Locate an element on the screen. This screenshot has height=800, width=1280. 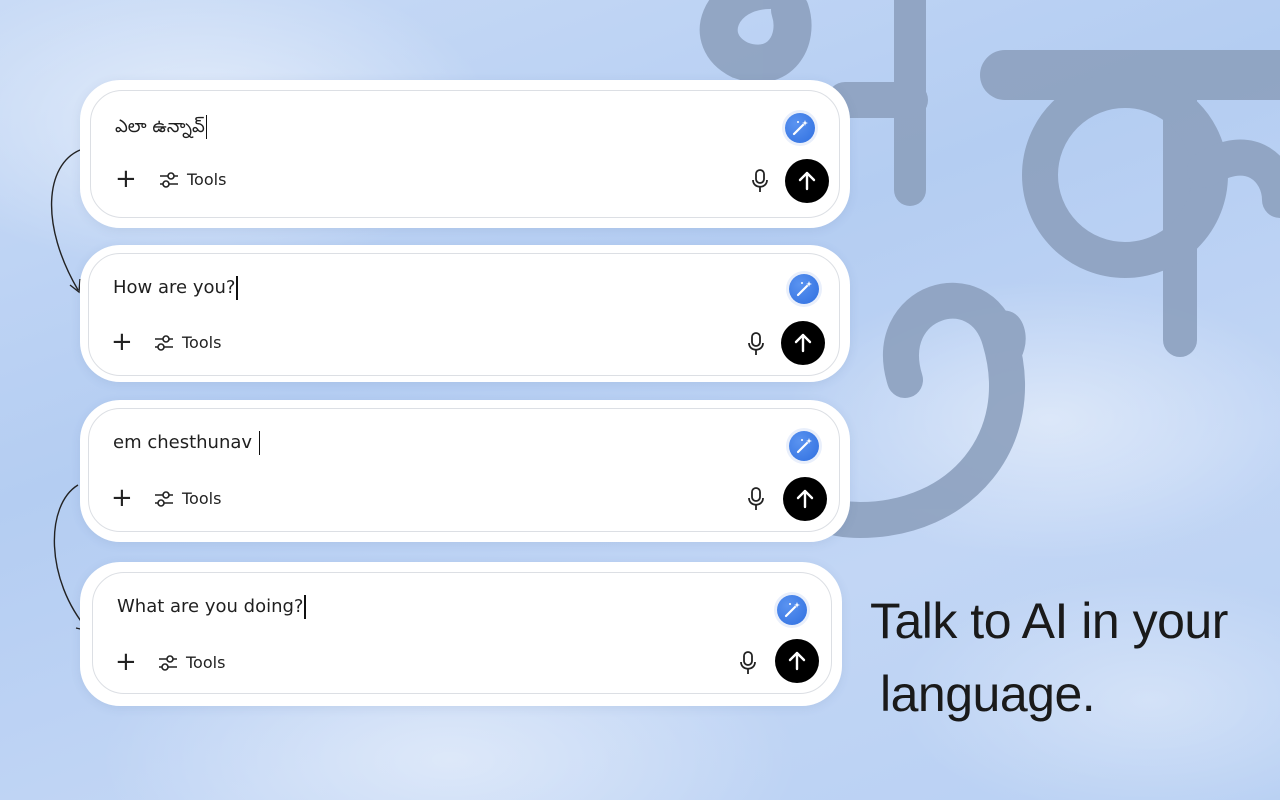
prompt-text: What are you doing? is located at coordinates (211, 607).